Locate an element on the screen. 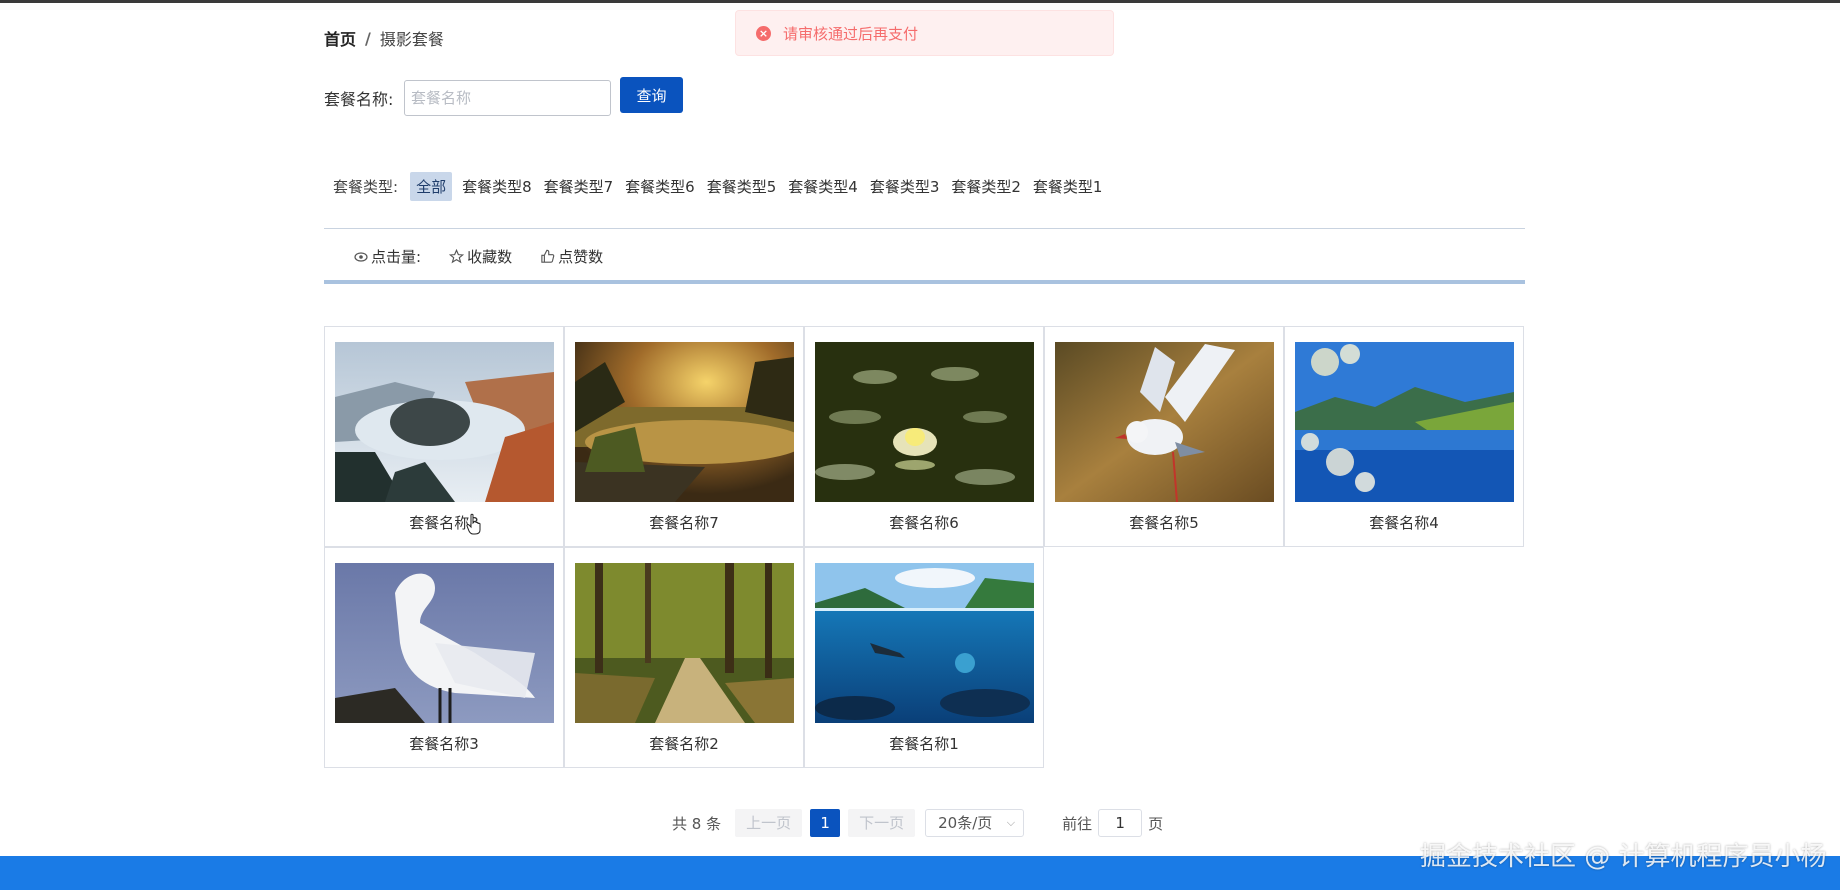 This screenshot has height=890, width=1840. sort-favorites: 收藏数 is located at coordinates (480, 256).